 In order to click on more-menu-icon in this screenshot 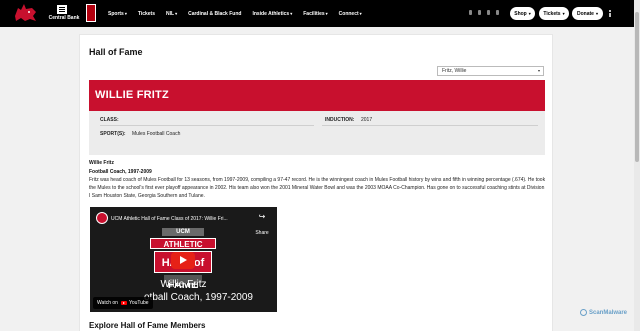, I will do `click(610, 13)`.